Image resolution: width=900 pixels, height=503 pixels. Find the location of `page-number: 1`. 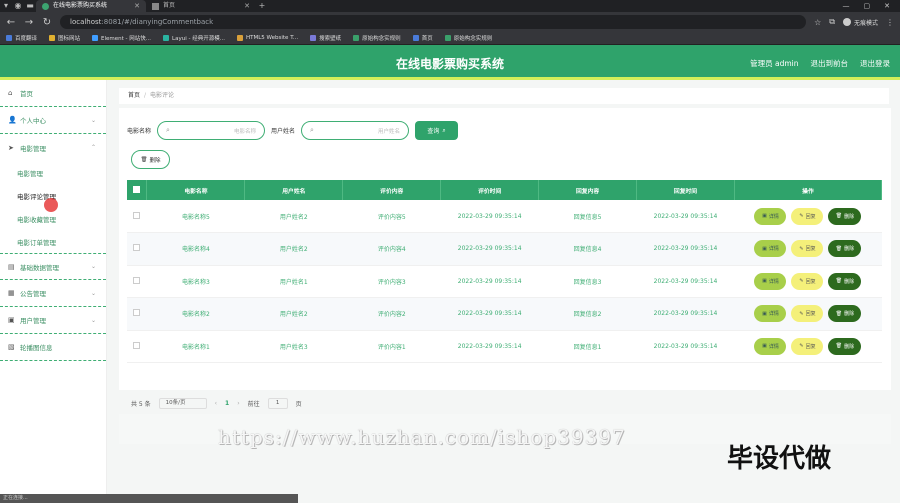

page-number: 1 is located at coordinates (227, 403).